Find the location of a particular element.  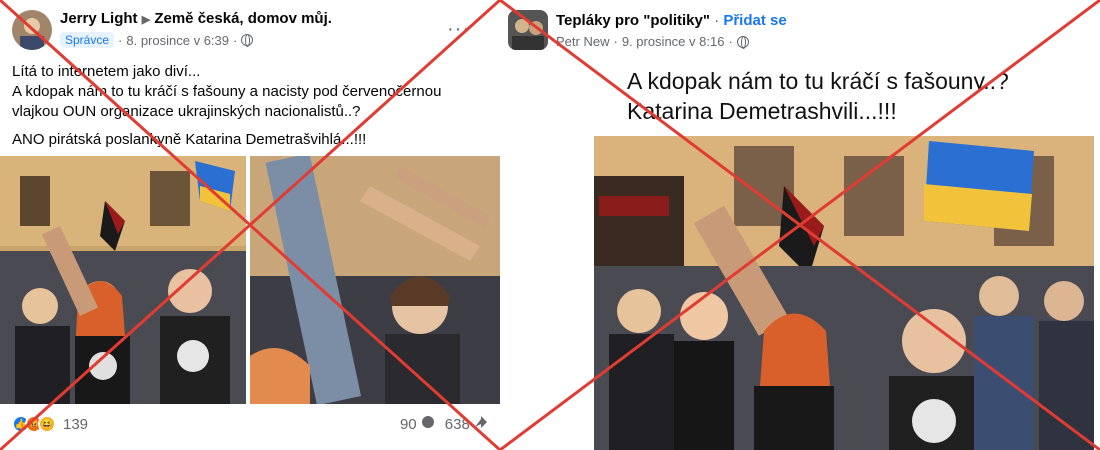

arrow-right-icon: ▶ is located at coordinates (146, 20).